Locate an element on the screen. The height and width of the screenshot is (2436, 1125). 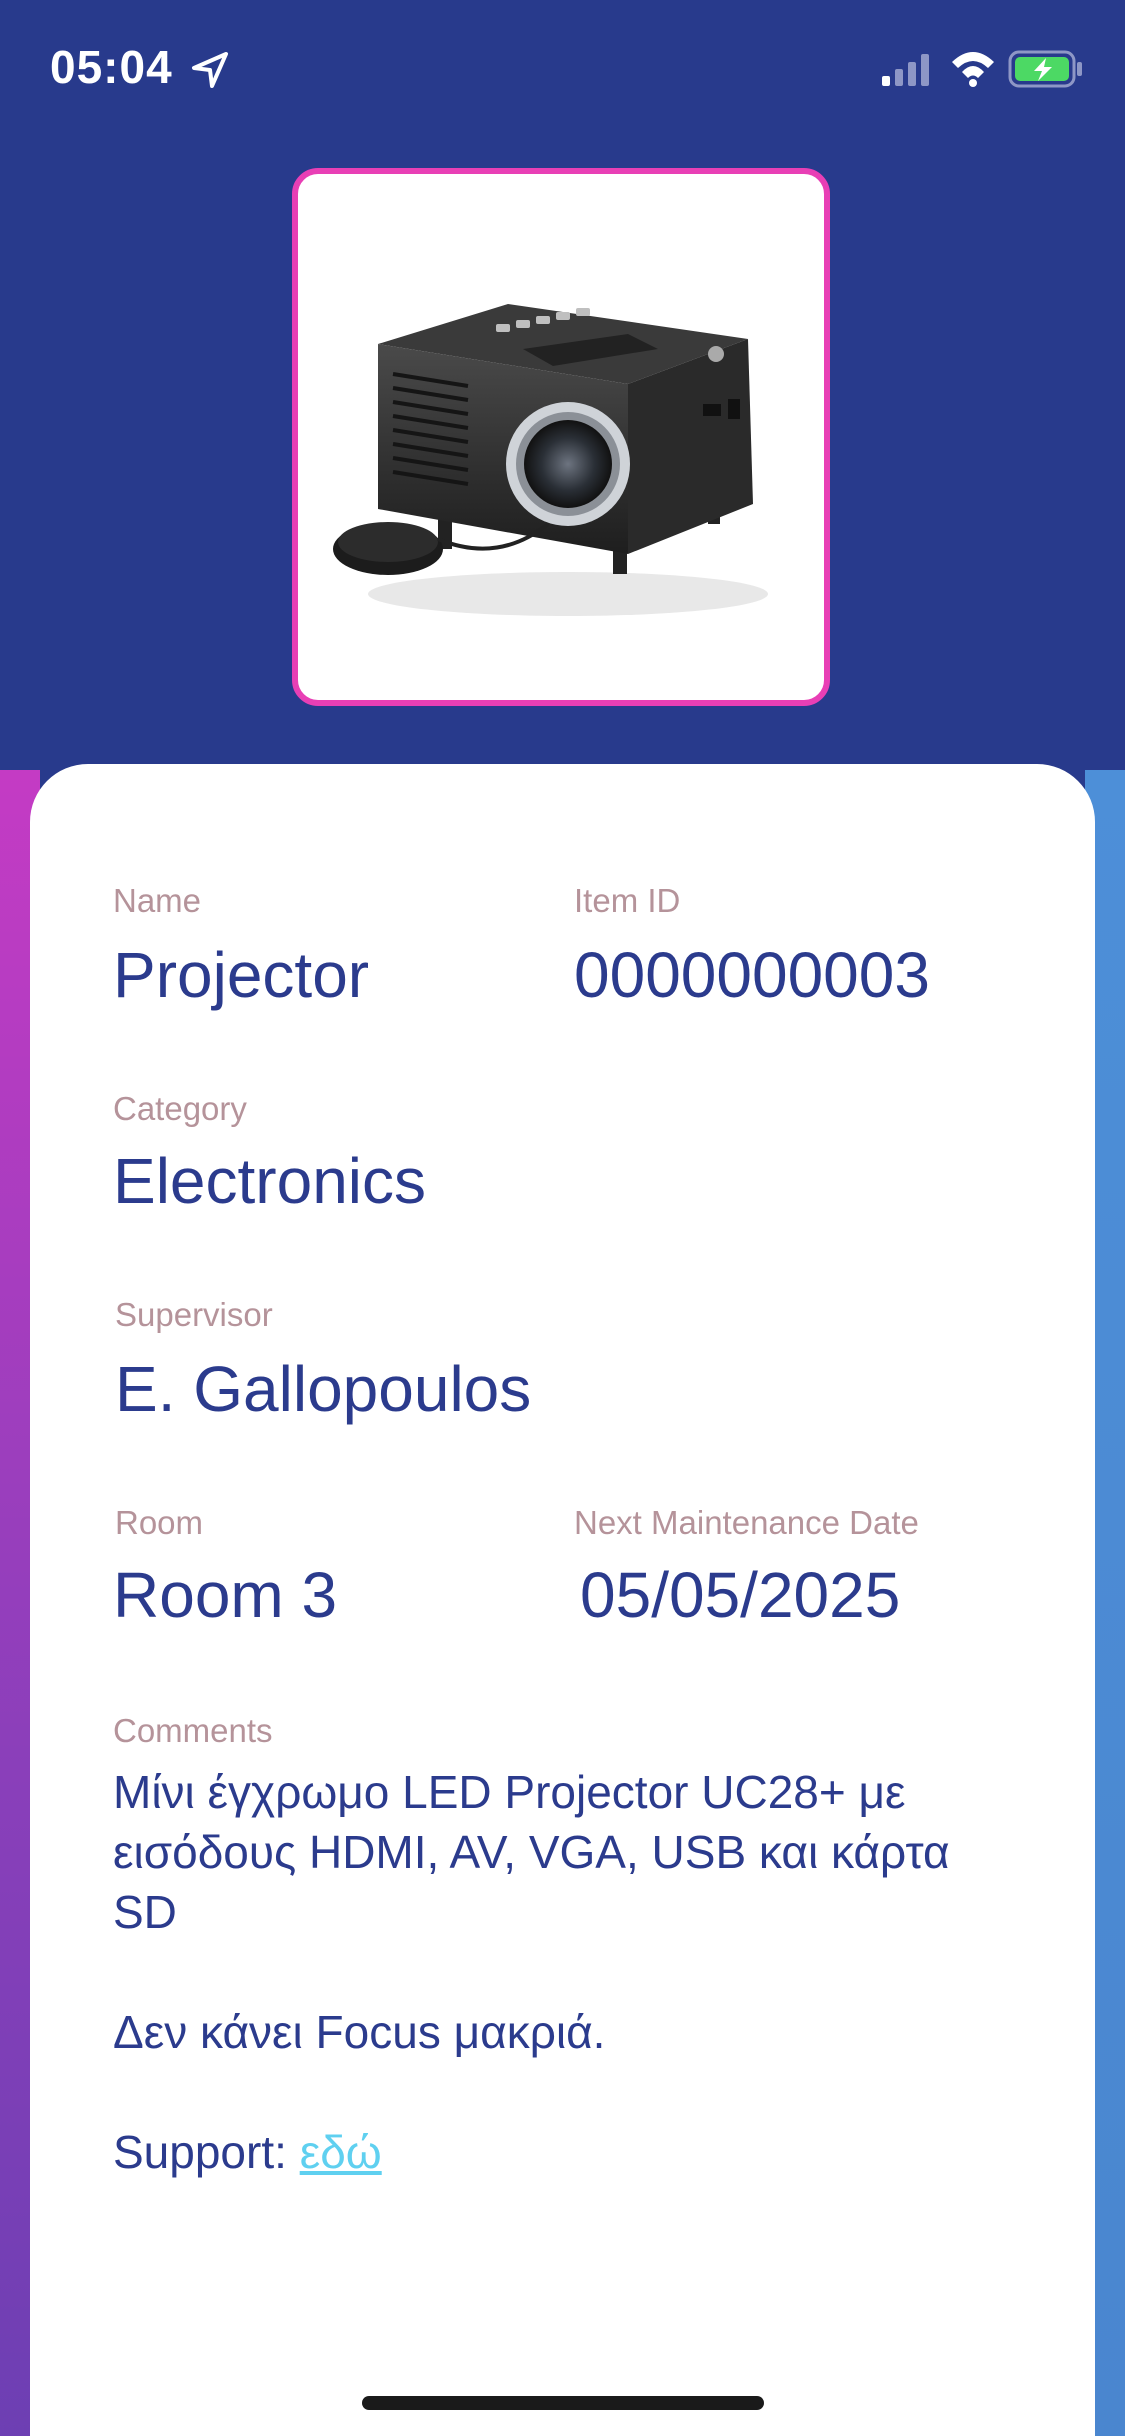
support-line: Support: εδώ is located at coordinates (563, 2152).